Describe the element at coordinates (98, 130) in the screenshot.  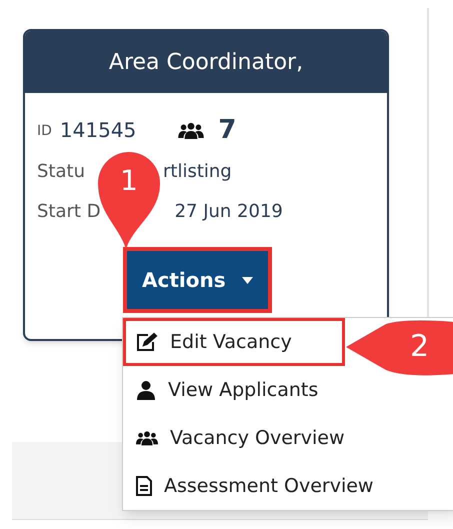
I see `id-value: 141545` at that location.